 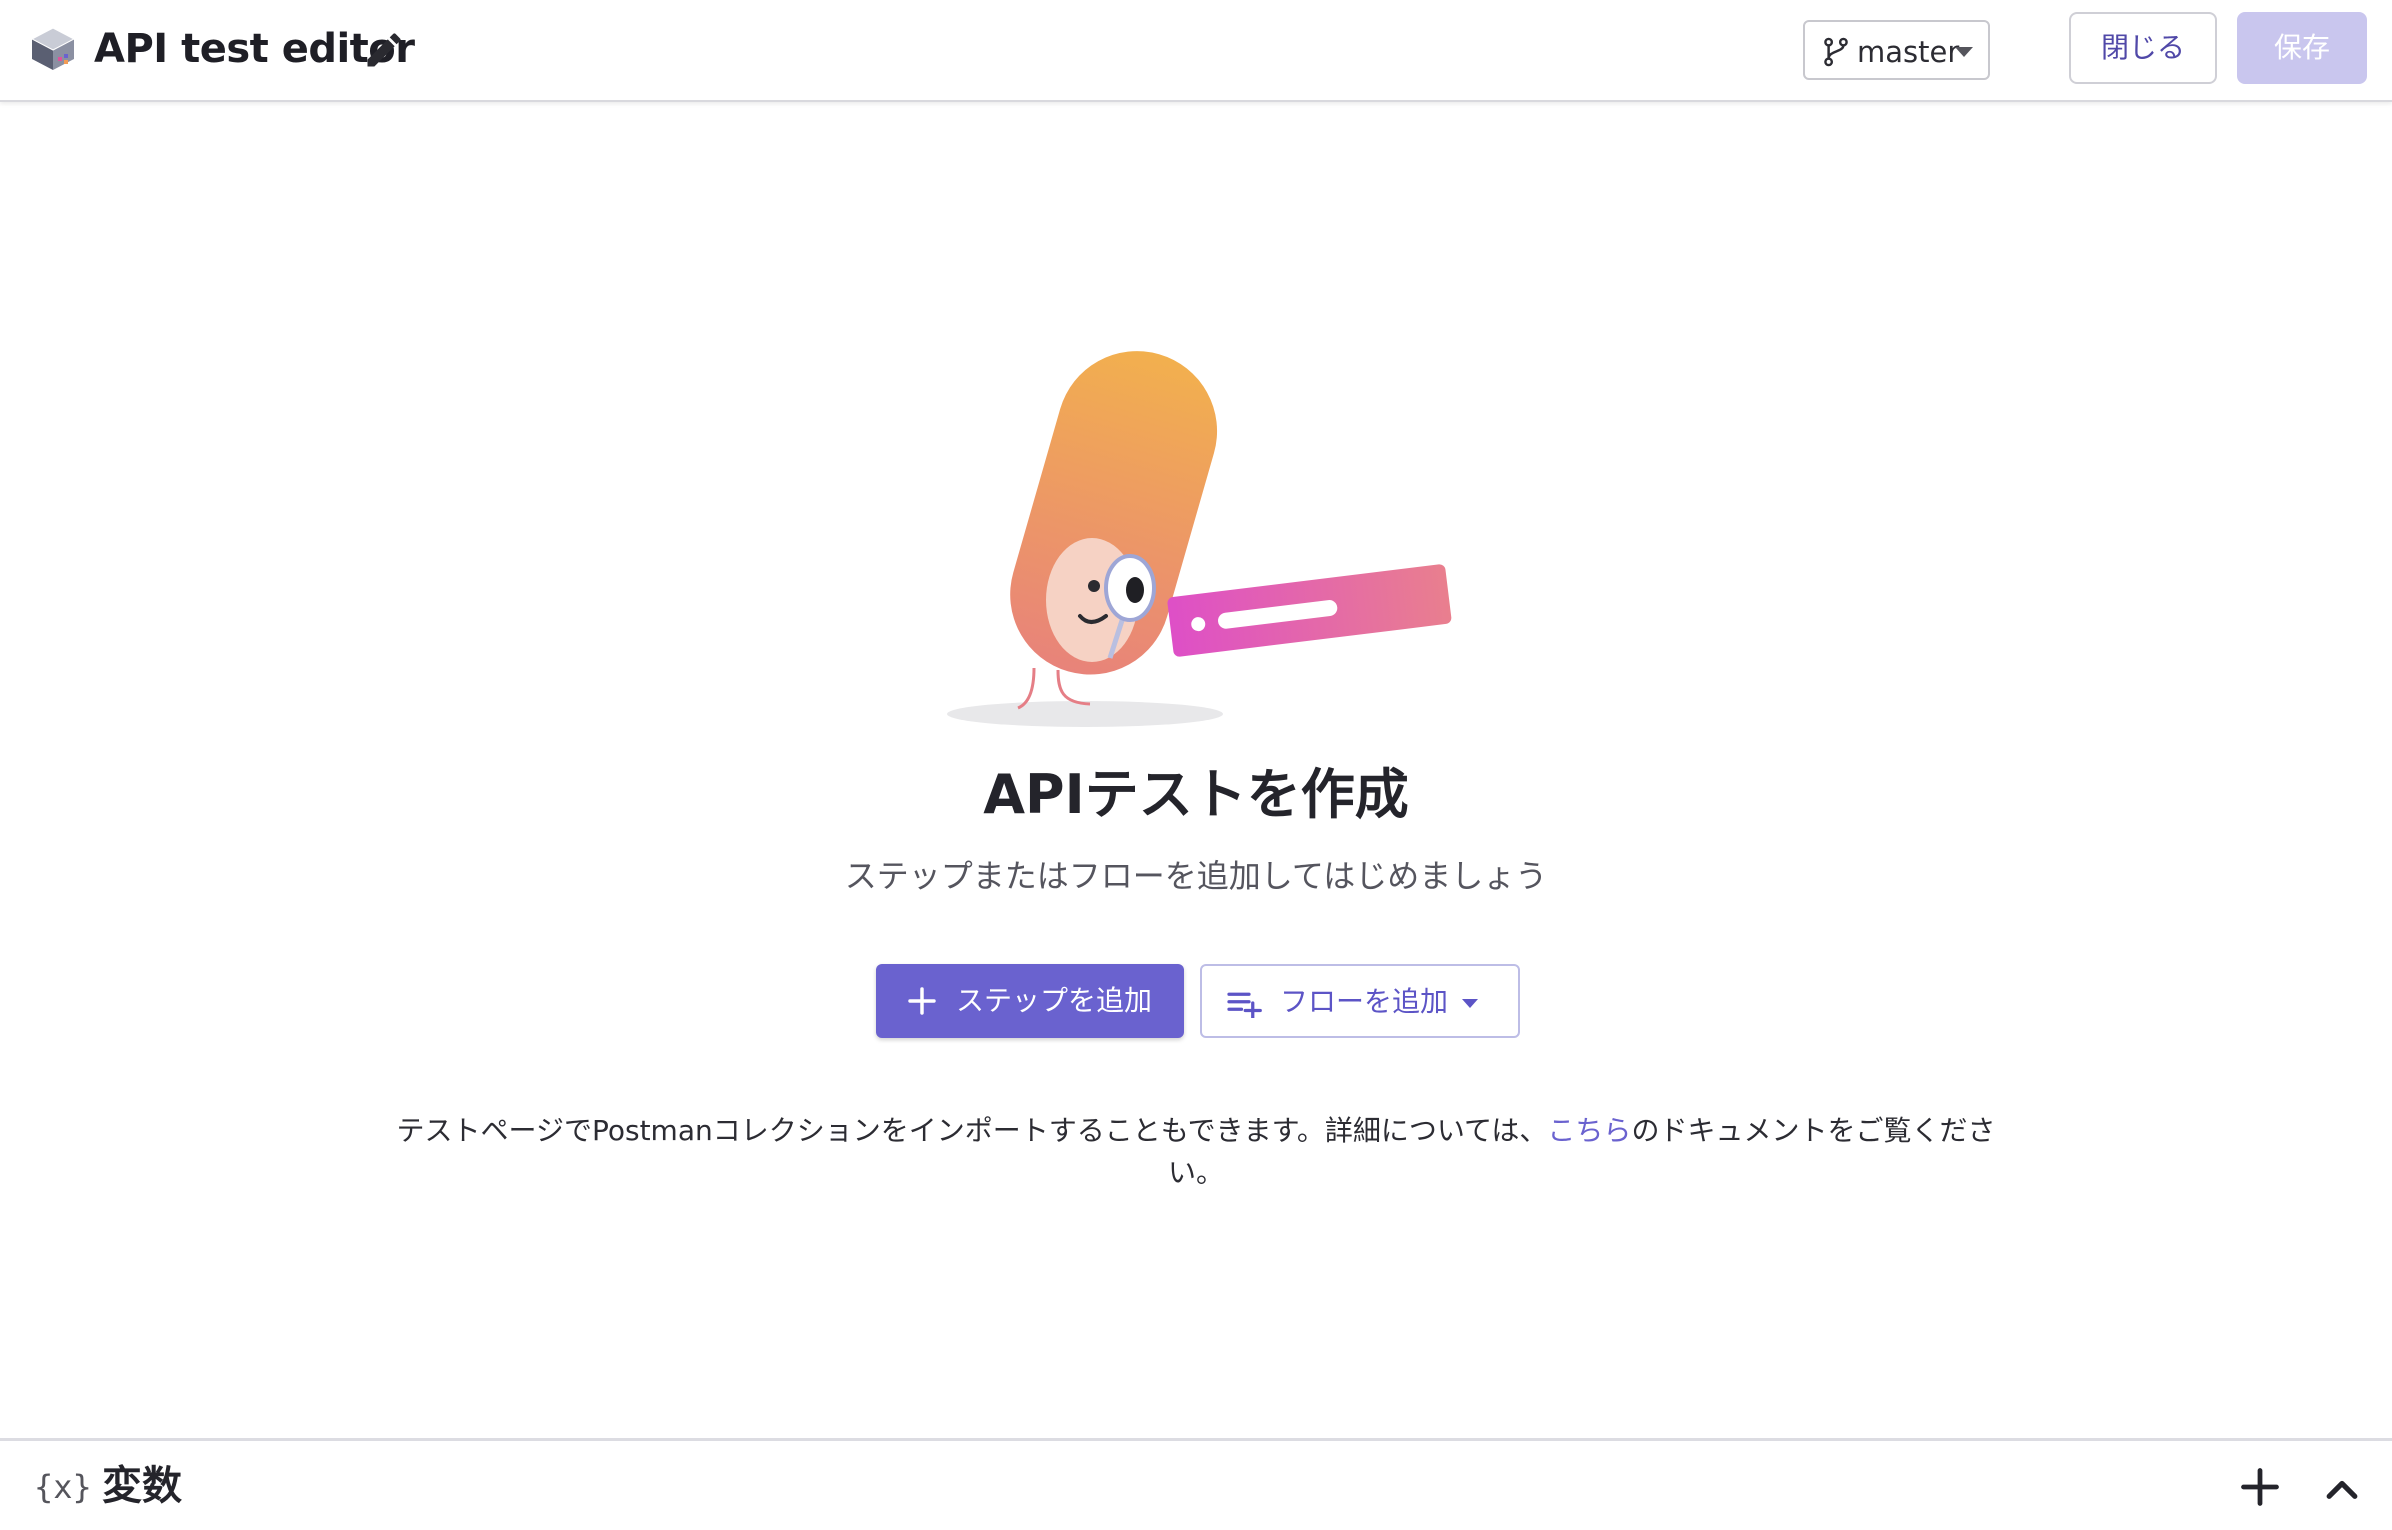 I want to click on git-branch-icon, so click(x=1836, y=52).